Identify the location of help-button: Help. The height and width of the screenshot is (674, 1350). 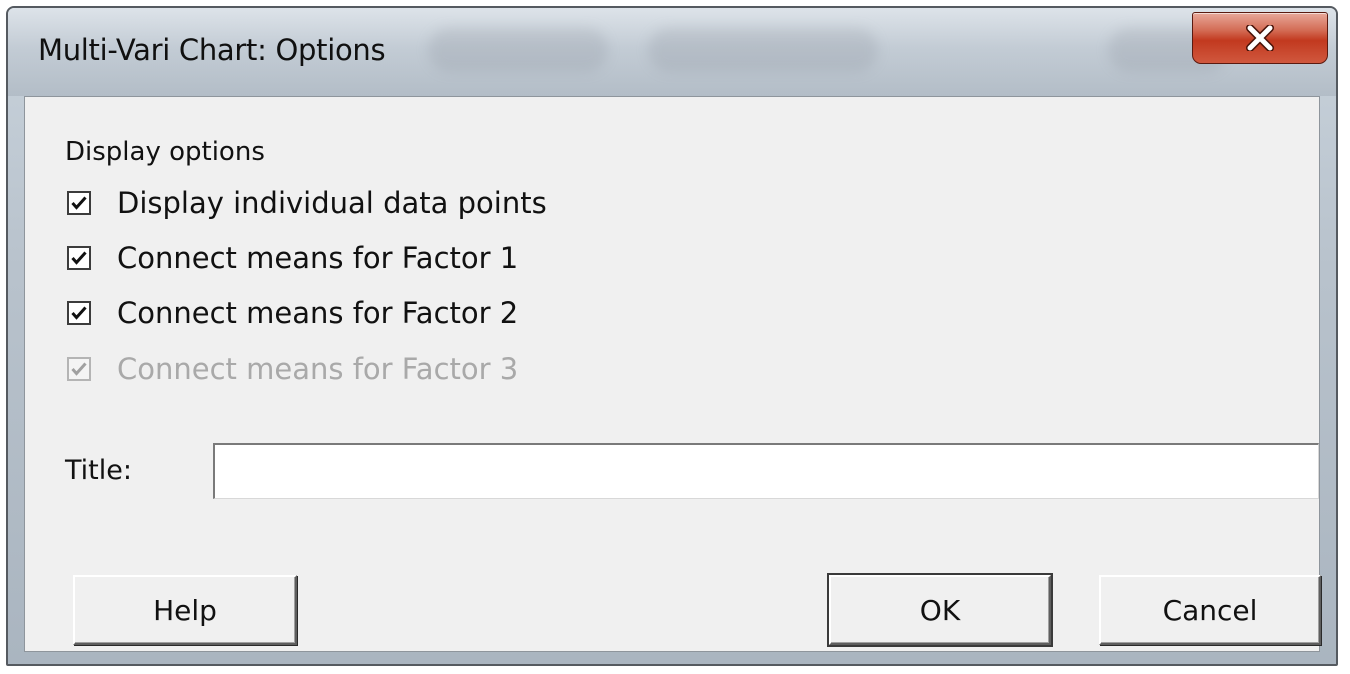
(185, 610).